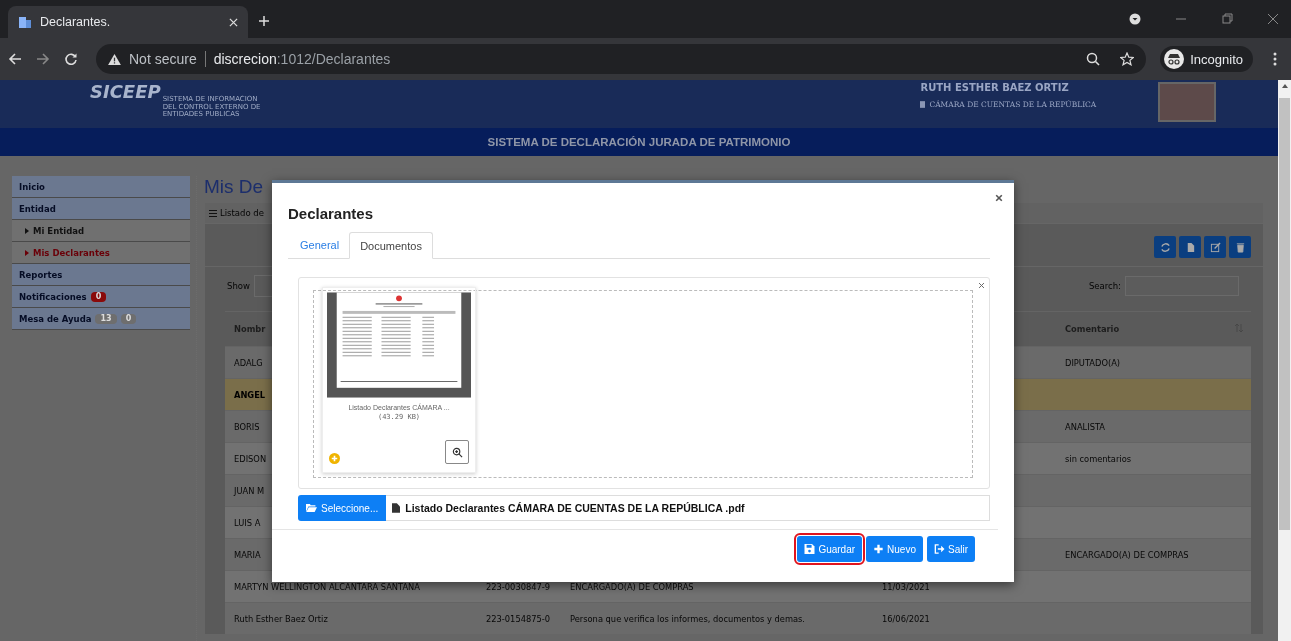  Describe the element at coordinates (43, 59) in the screenshot. I see `forward-icon` at that location.